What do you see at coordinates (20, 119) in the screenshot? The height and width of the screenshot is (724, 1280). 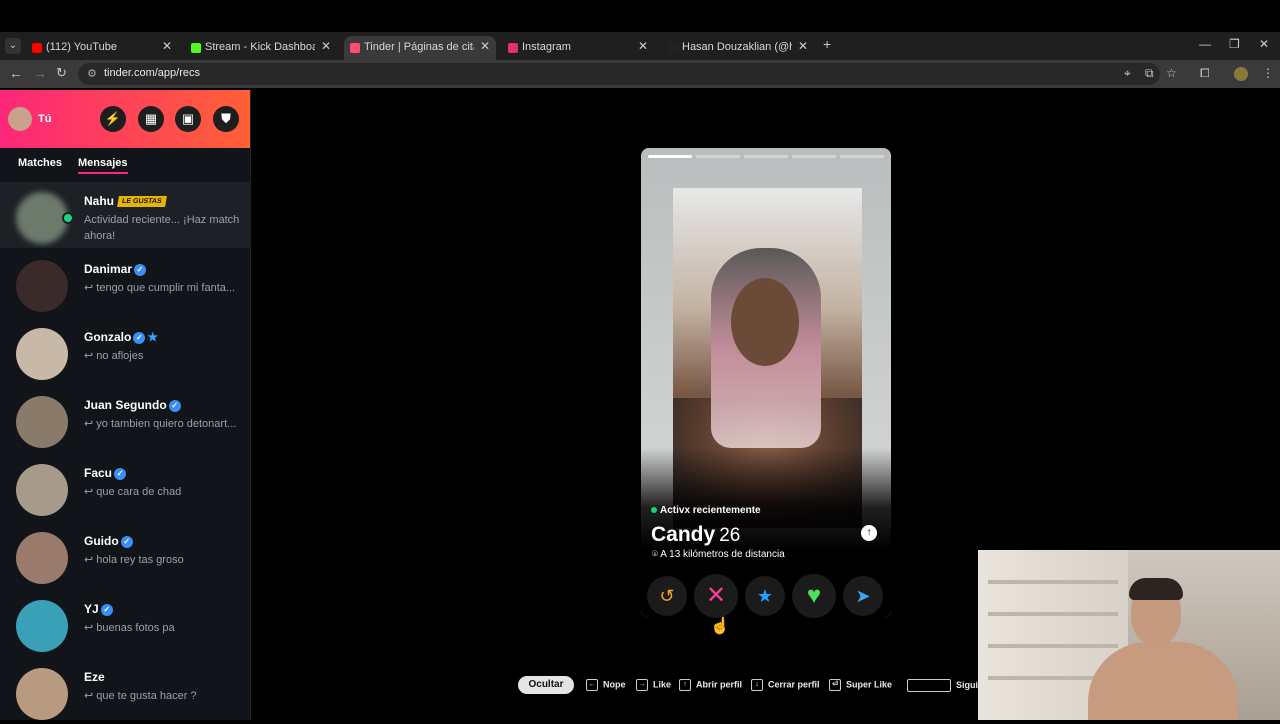 I see `my-avatar` at bounding box center [20, 119].